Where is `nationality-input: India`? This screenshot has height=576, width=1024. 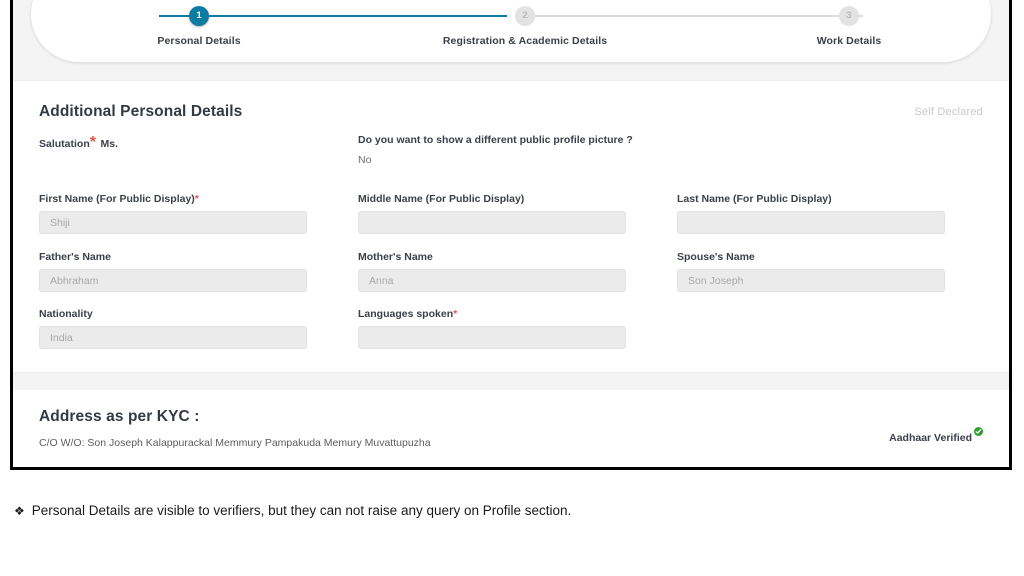
nationality-input: India is located at coordinates (173, 337).